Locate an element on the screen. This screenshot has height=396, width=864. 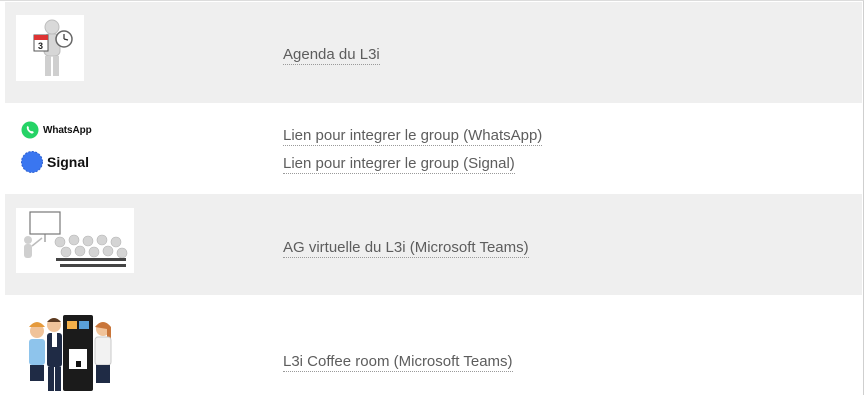
signal-logo: Signal is located at coordinates (55, 162).